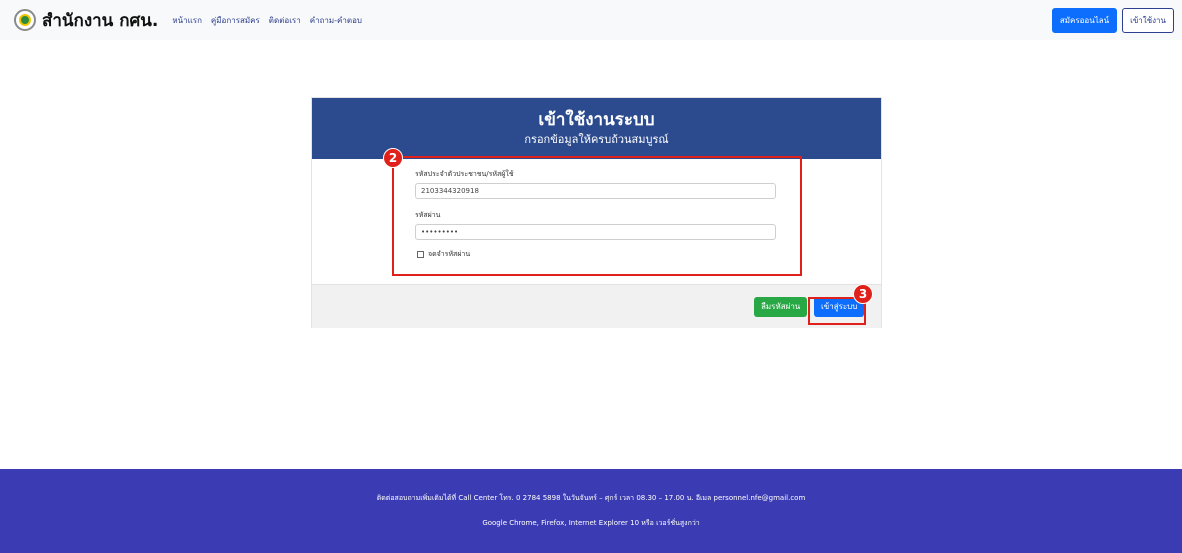 Image resolution: width=1182 pixels, height=553 pixels. I want to click on register-online-button: สมัครออนไลน์, so click(1084, 20).